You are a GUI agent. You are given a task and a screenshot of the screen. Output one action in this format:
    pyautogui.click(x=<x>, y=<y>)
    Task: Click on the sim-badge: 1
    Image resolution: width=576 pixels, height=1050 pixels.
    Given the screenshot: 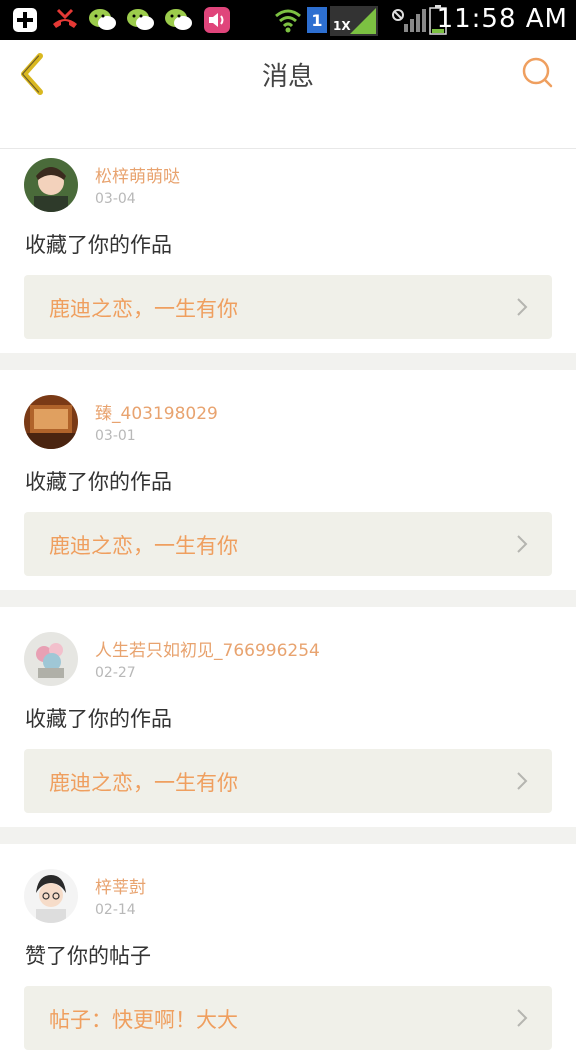 What is the action you would take?
    pyautogui.click(x=317, y=20)
    